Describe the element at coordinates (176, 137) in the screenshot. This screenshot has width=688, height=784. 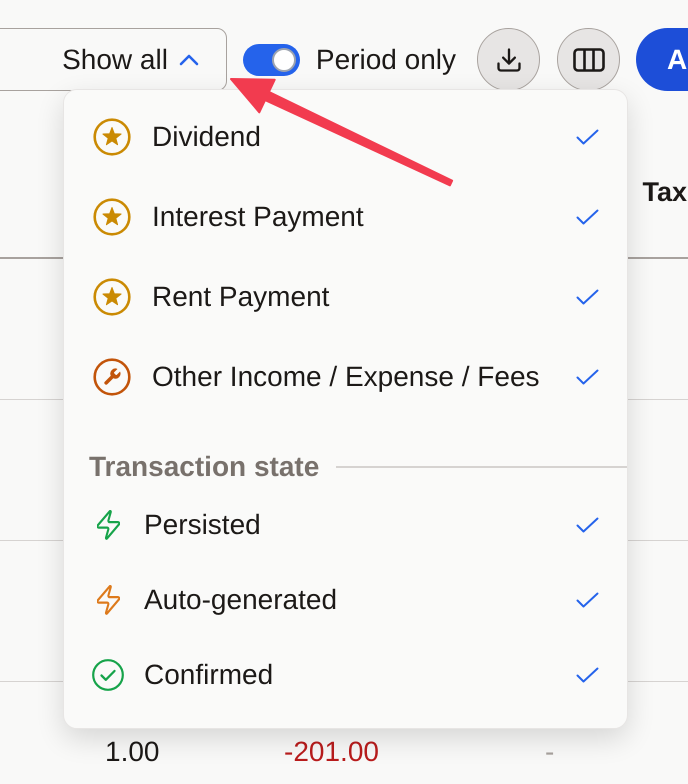
I see `menu-item: Dividend` at that location.